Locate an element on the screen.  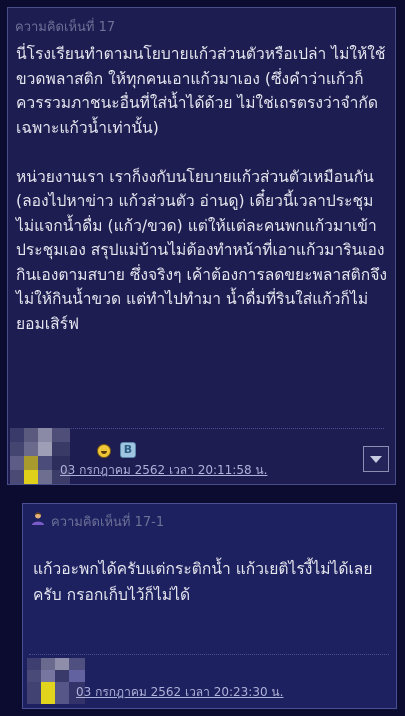
reply-number: ความคิดเห็นที่ 17-1 is located at coordinates (108, 522).